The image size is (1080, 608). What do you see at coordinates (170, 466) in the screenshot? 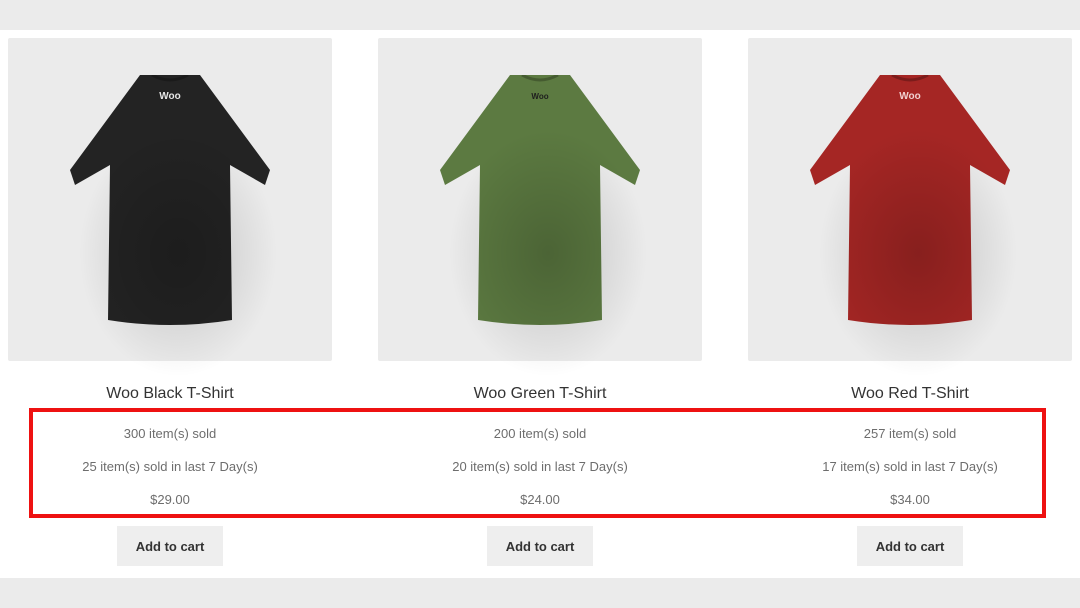
I see `sold-recent-text: 25 item(s) sold in last 7 Day(s)` at bounding box center [170, 466].